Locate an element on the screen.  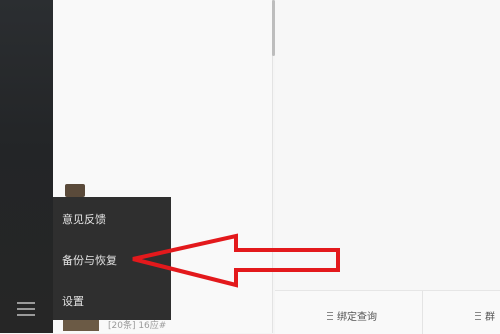
list-item is located at coordinates (112, 186).